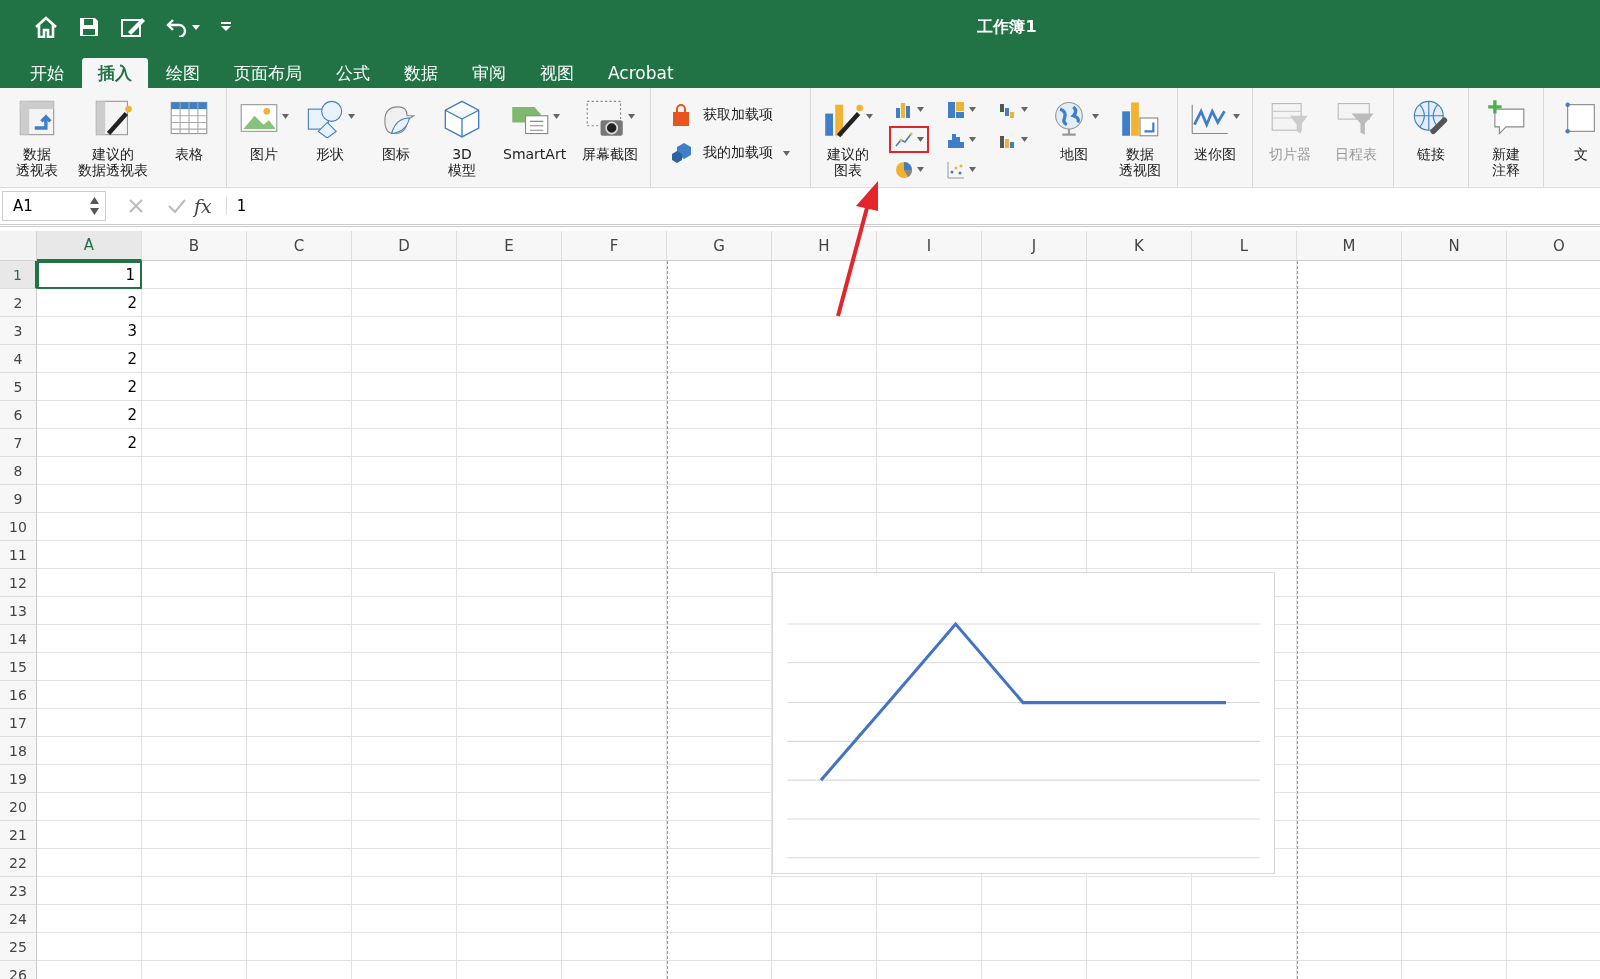 The width and height of the screenshot is (1600, 979). What do you see at coordinates (18, 499) in the screenshot?
I see `row-header: 9` at bounding box center [18, 499].